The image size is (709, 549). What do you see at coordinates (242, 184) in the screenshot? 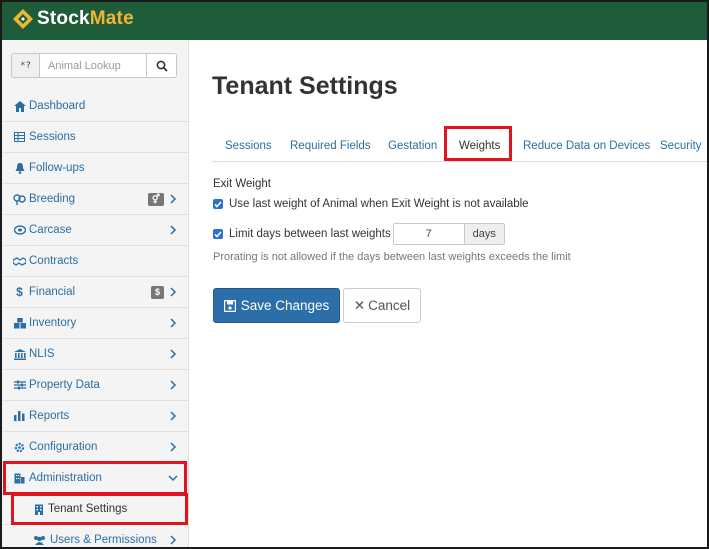
I see `exit-weight-heading: Exit Weight` at bounding box center [242, 184].